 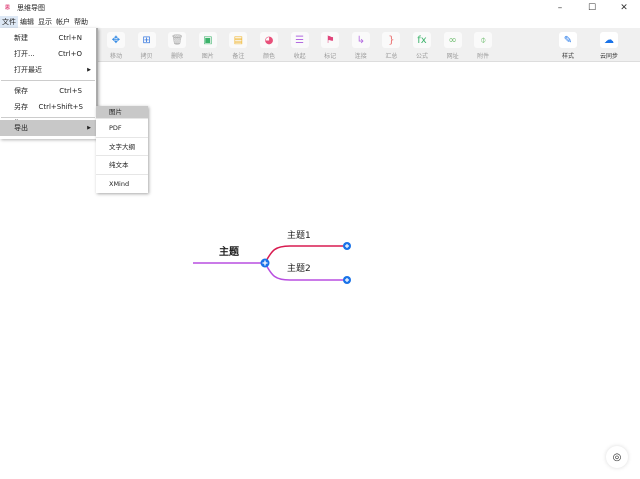 I want to click on locate-center-button: ◎, so click(x=617, y=457).